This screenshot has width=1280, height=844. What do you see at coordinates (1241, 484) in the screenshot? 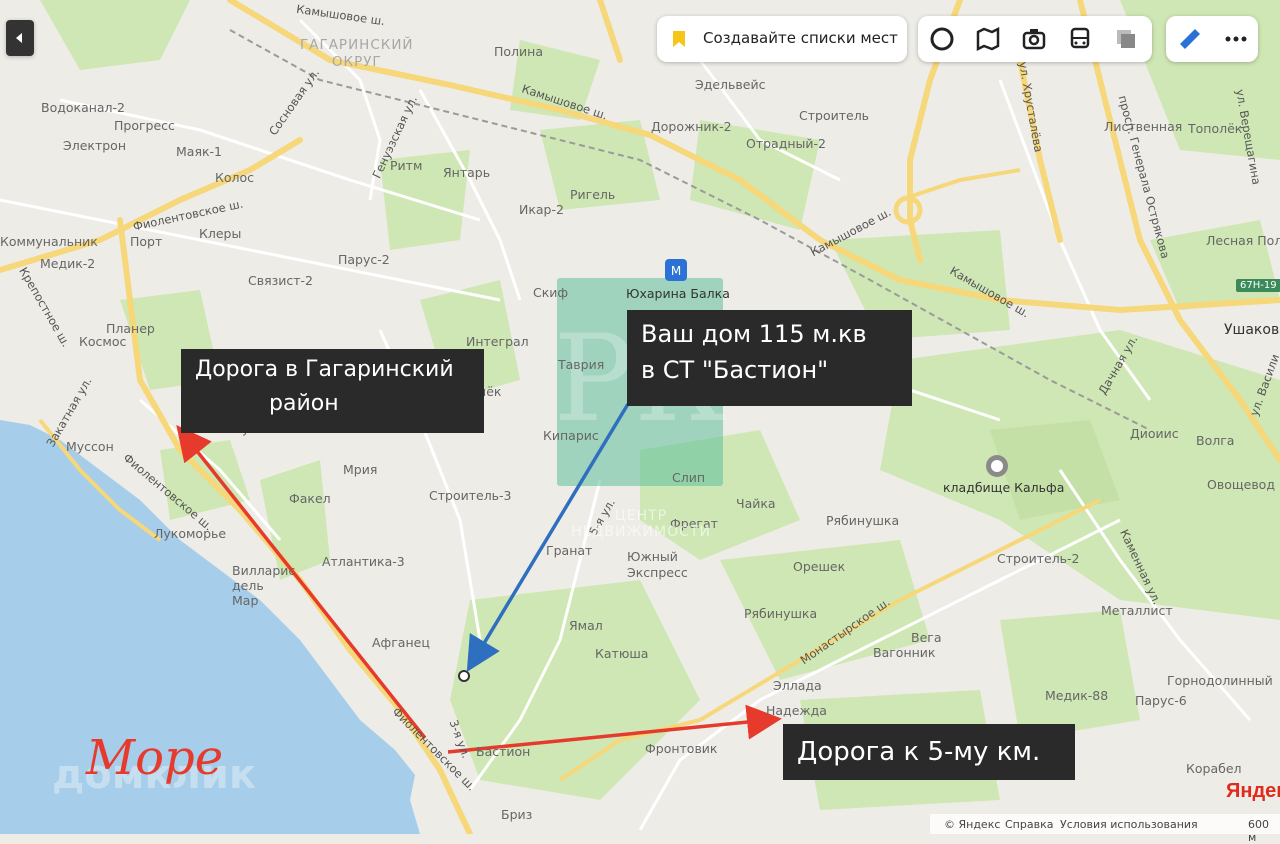
I see `place-label: Овощевод` at bounding box center [1241, 484].